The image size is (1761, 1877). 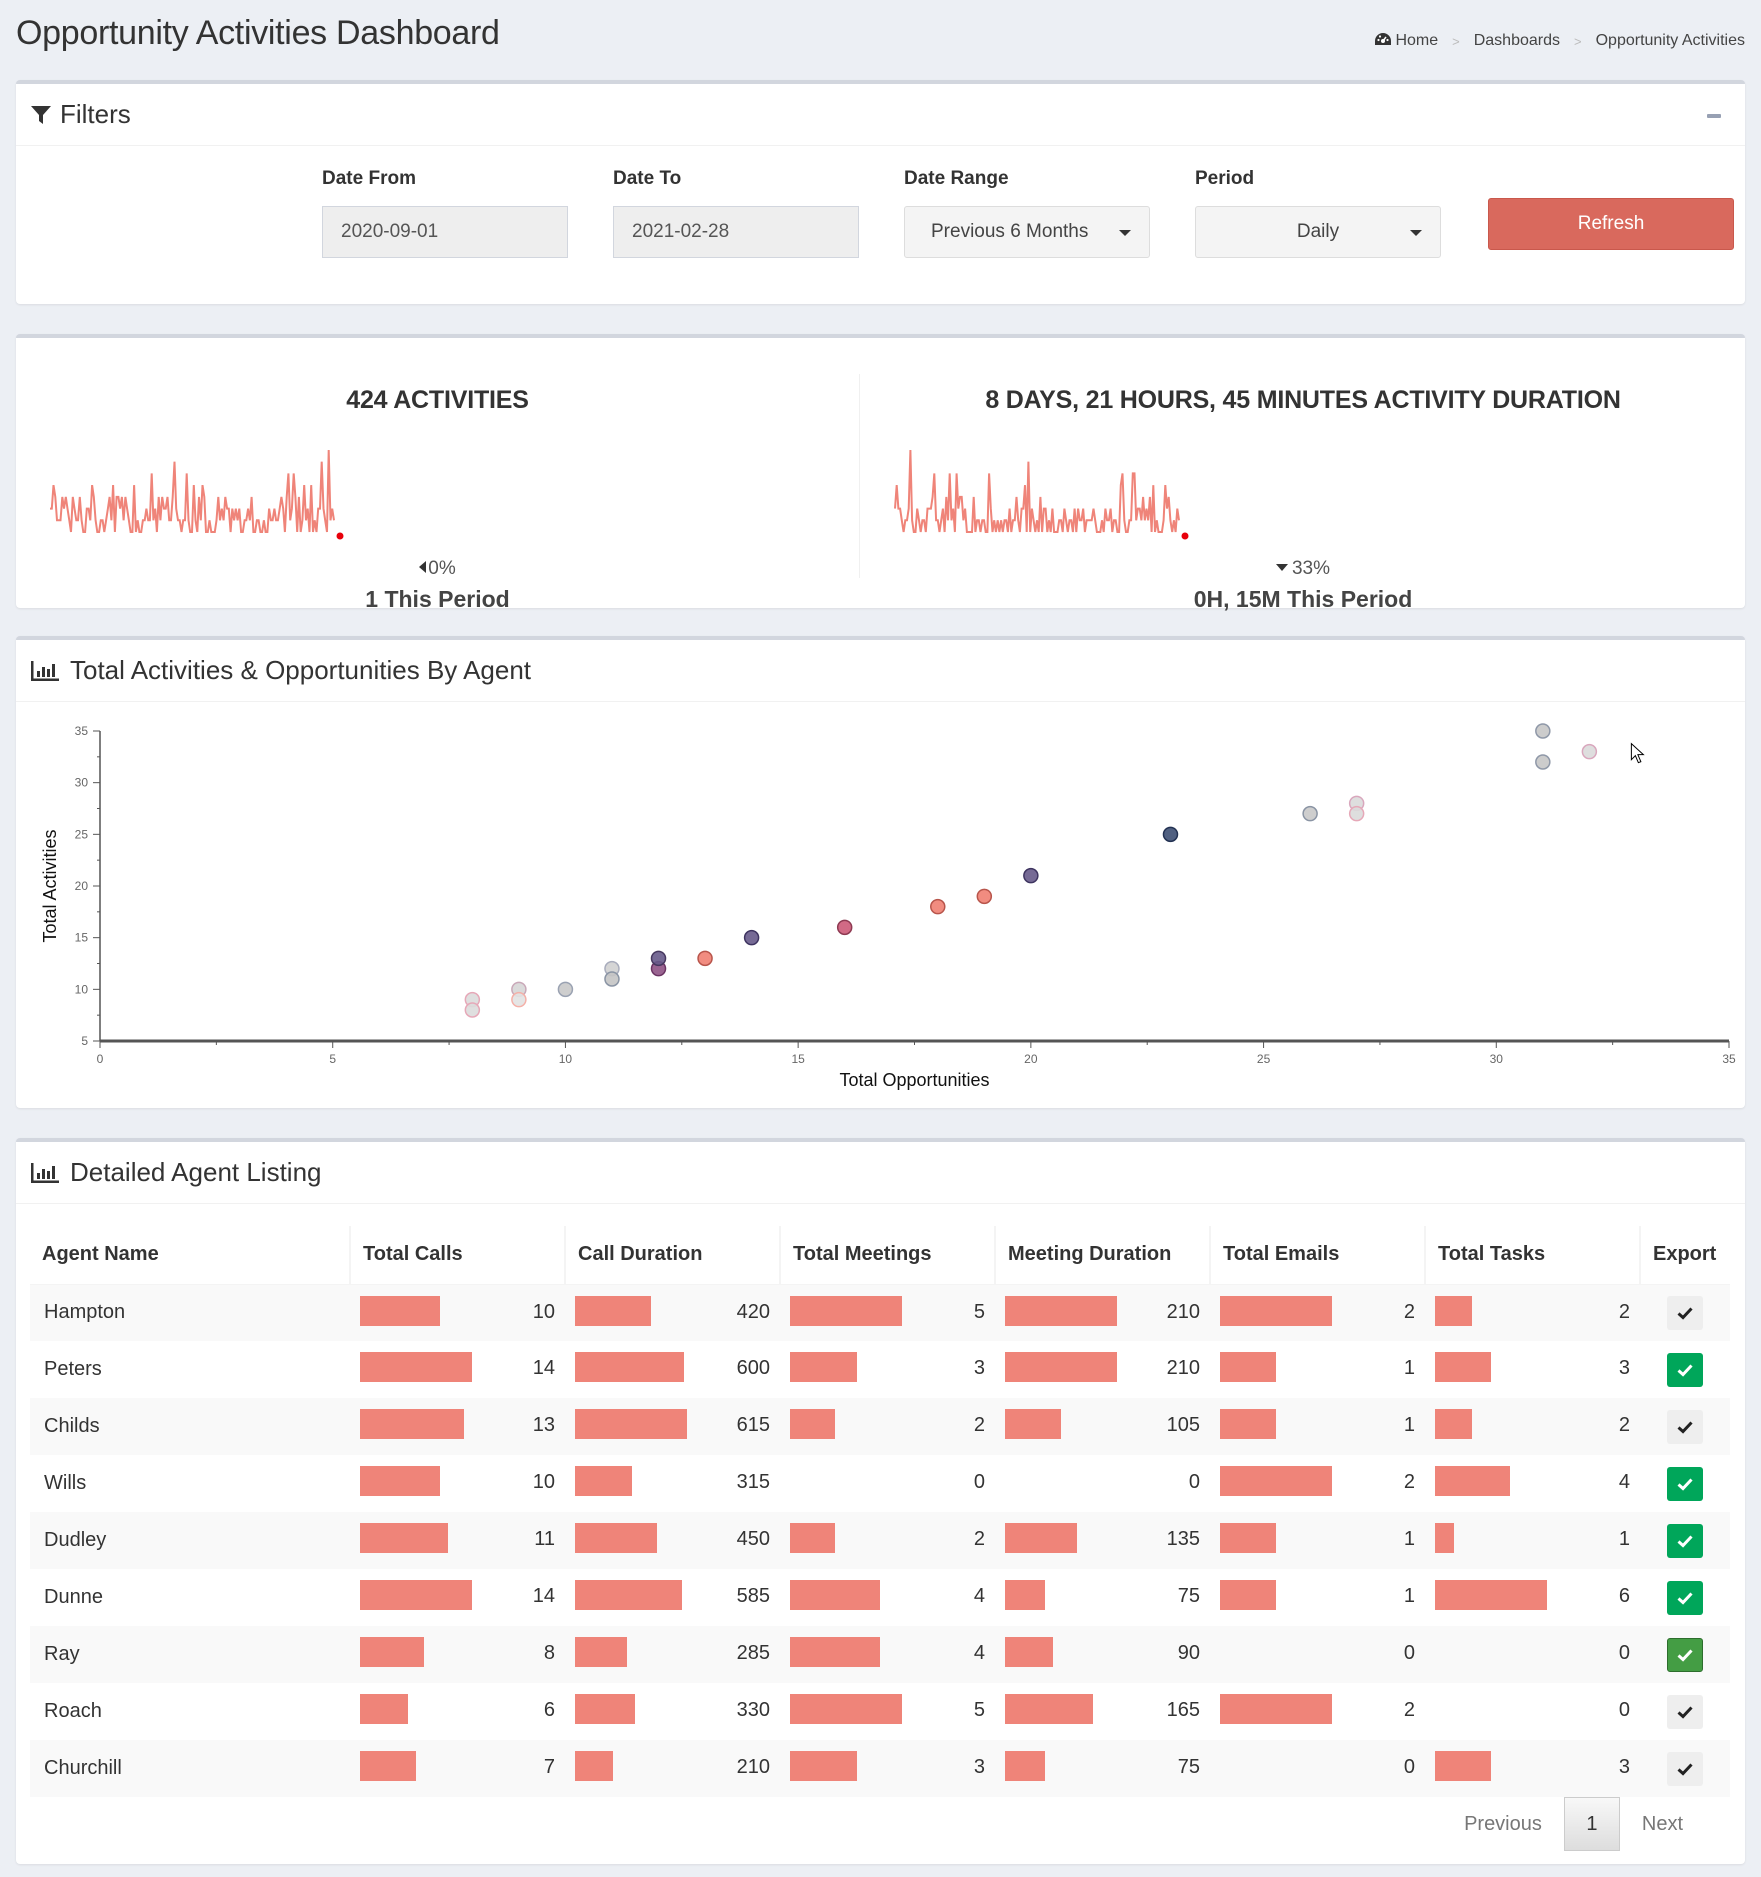 What do you see at coordinates (1027, 232) in the screenshot?
I see `date-range-select: Previous 6 Months` at bounding box center [1027, 232].